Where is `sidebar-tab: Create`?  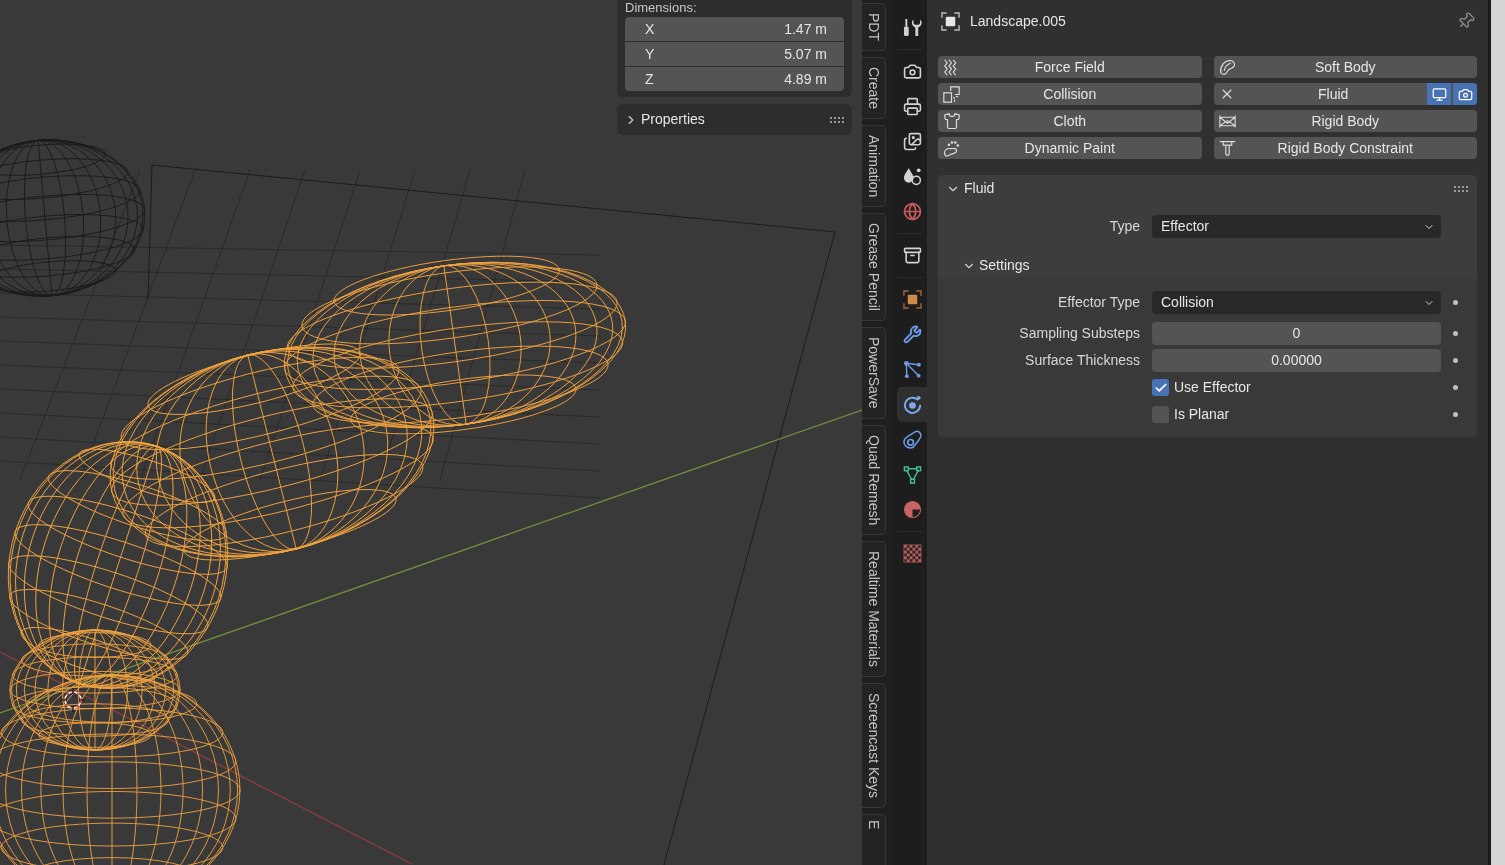
sidebar-tab: Create is located at coordinates (874, 88).